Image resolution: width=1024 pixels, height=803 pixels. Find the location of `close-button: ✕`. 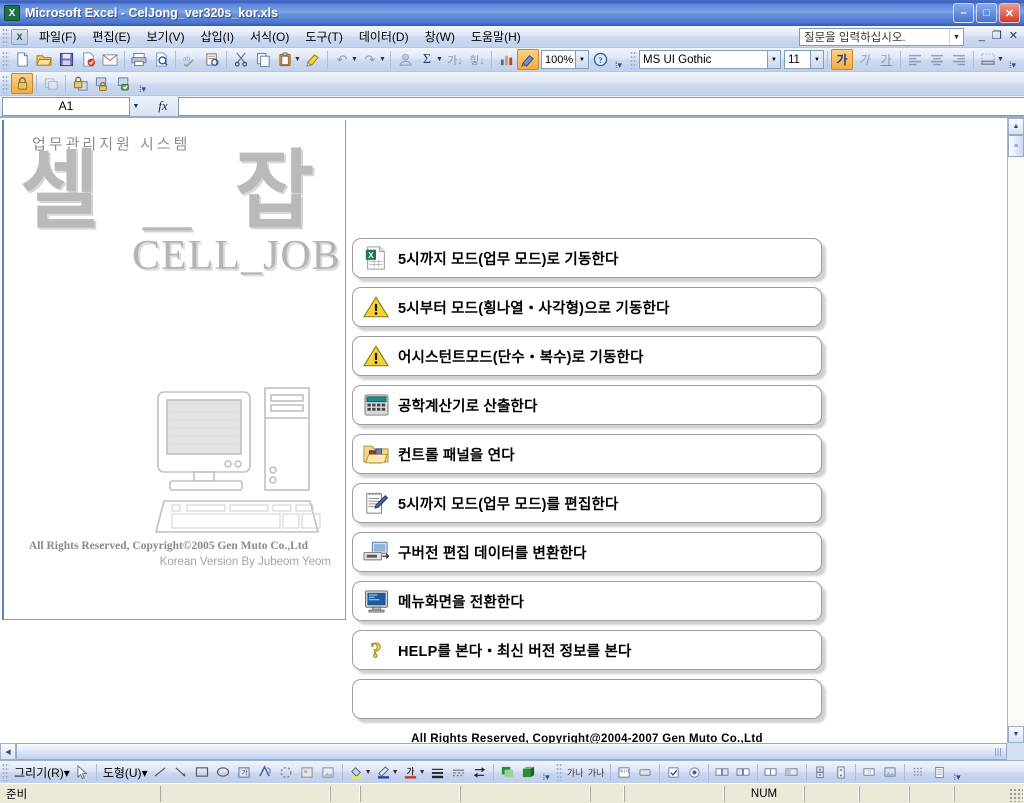

close-button: ✕ is located at coordinates (1009, 13).